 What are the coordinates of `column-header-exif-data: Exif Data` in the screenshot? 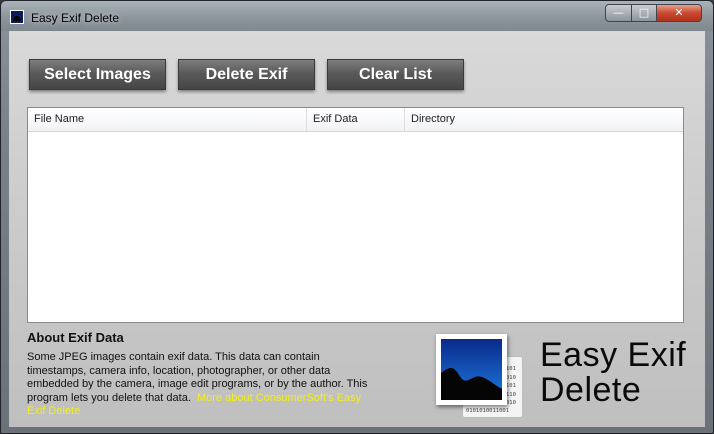 It's located at (356, 119).